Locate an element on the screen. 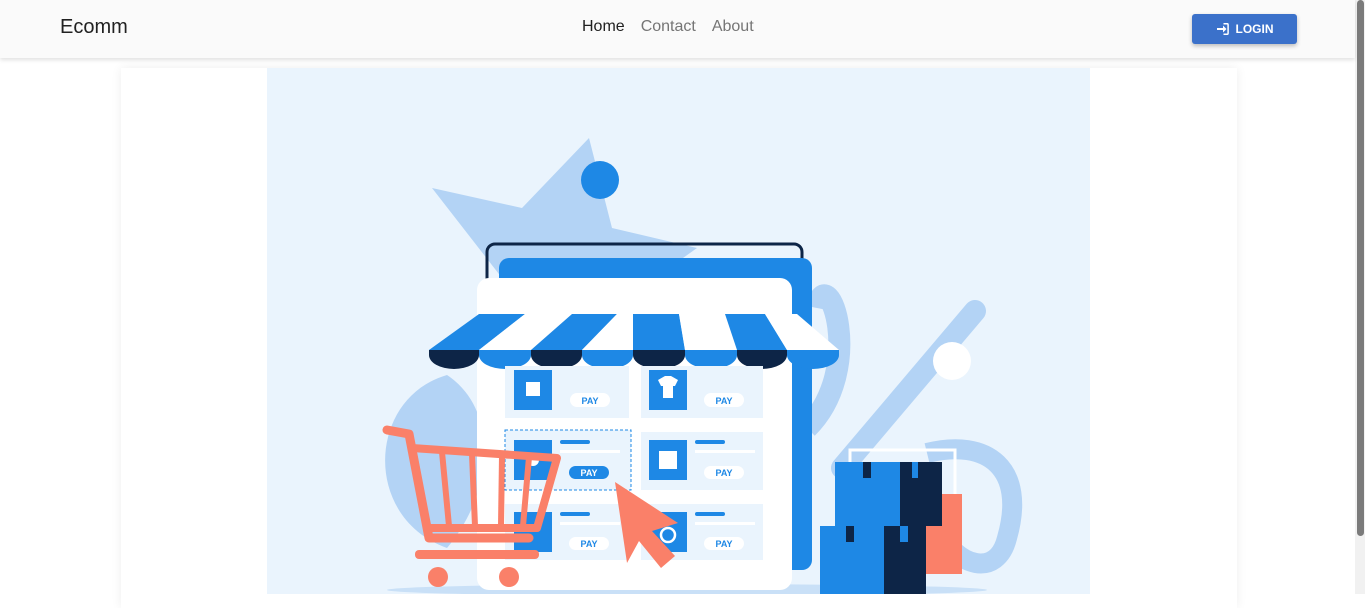 This screenshot has height=608, width=1365. nav-link-about: About is located at coordinates (733, 27).